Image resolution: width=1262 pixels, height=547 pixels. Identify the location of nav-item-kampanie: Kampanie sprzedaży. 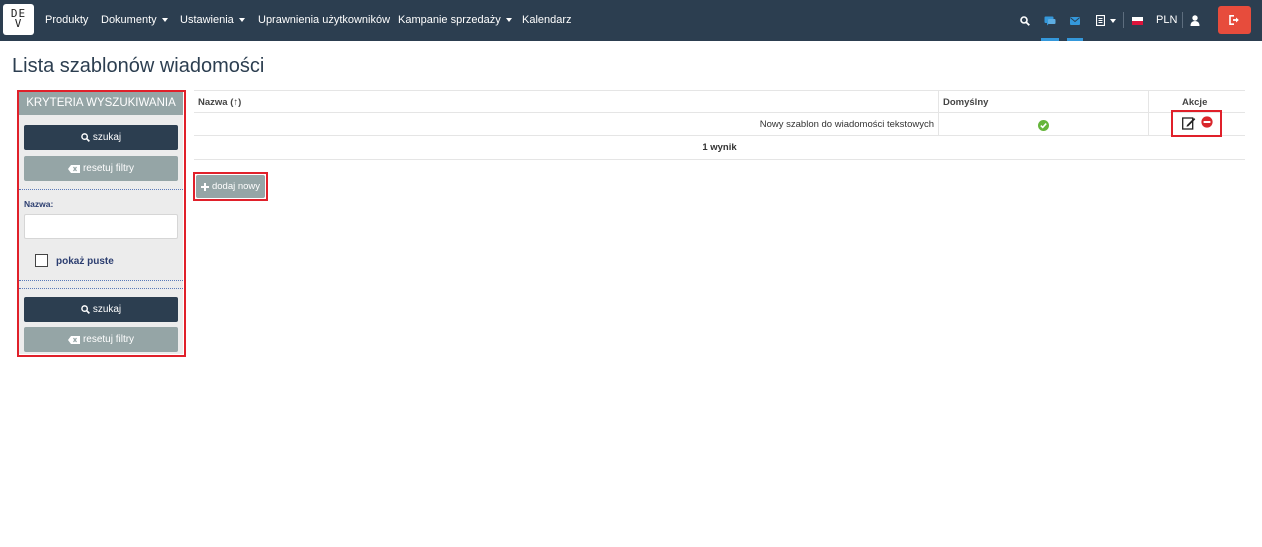
(455, 20).